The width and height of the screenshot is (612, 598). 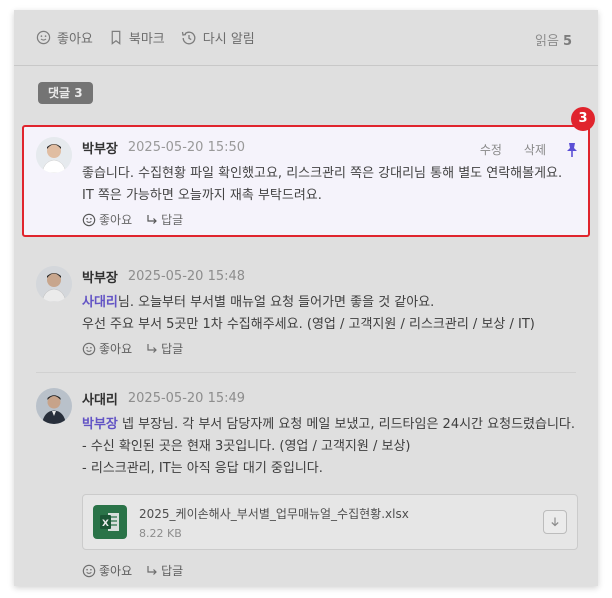 I want to click on bookmark-action: 북마크, so click(x=137, y=37).